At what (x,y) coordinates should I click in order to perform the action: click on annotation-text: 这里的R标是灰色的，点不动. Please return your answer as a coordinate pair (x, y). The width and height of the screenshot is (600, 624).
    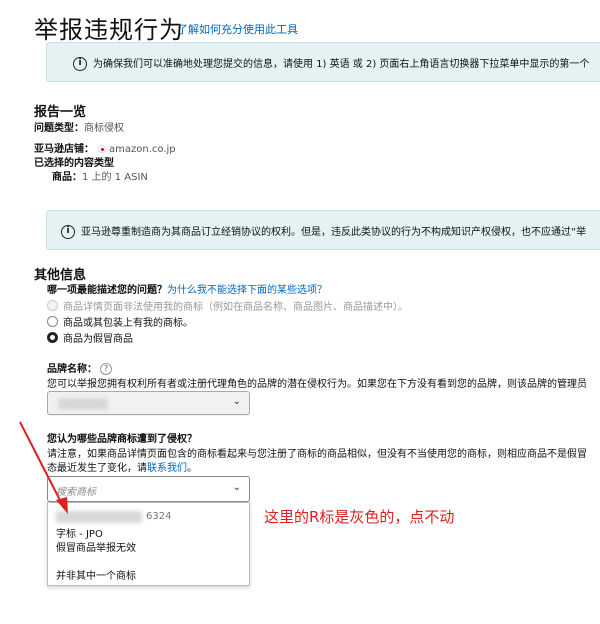
    Looking at the image, I should click on (359, 517).